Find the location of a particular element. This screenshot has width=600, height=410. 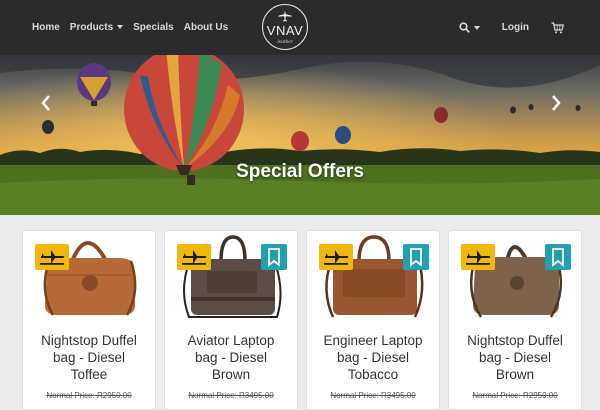

nav-specials-link: Specials is located at coordinates (153, 27).